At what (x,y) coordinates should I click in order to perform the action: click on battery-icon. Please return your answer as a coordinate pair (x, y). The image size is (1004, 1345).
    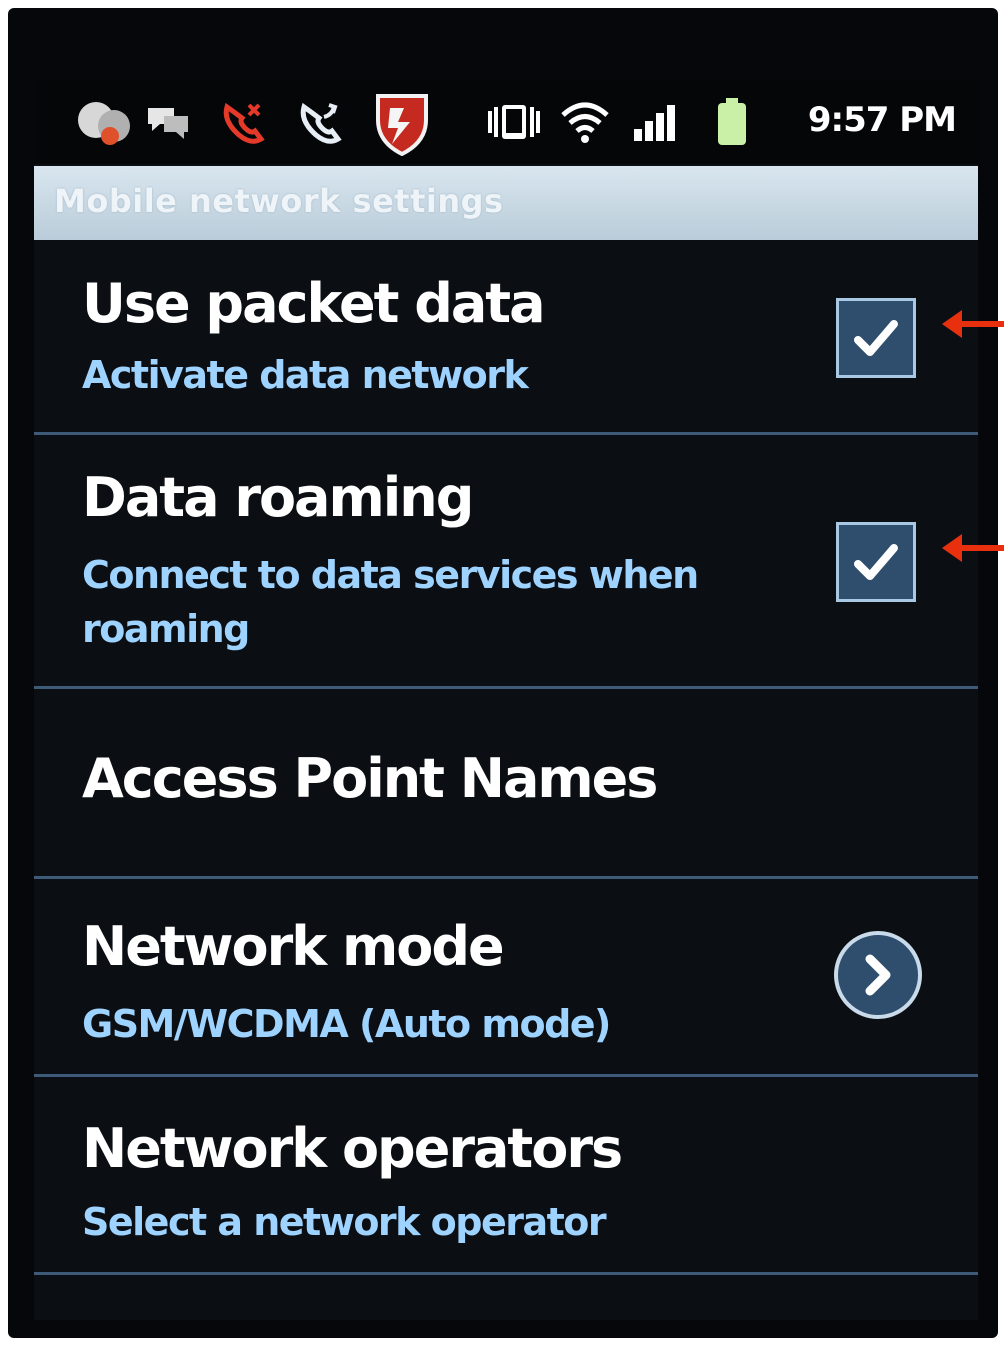
    Looking at the image, I should click on (732, 122).